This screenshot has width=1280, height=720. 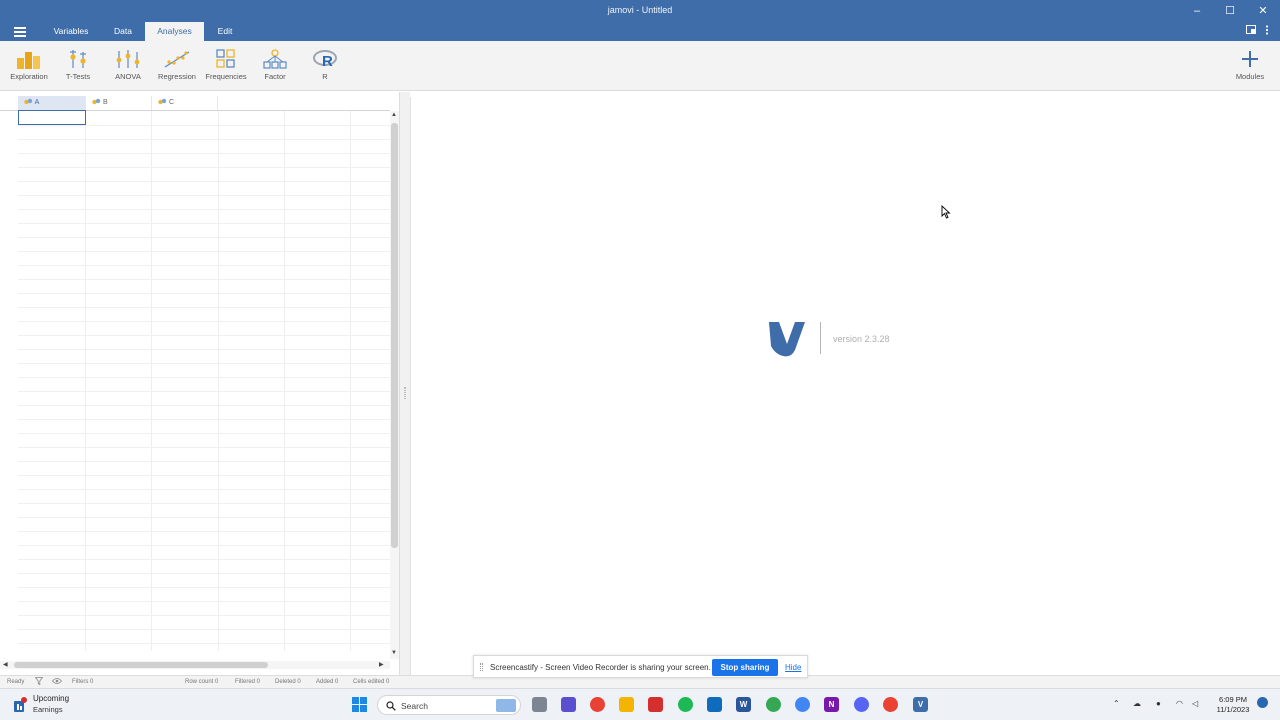 I want to click on outlook-icon, so click(x=714, y=704).